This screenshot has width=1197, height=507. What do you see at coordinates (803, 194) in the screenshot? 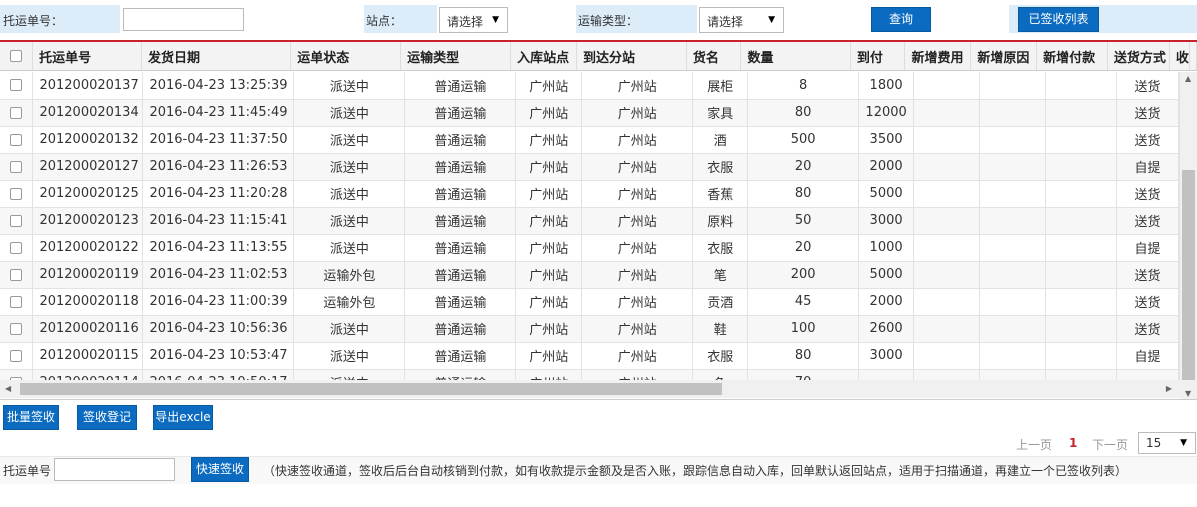
I see `table-cell: 80` at bounding box center [803, 194].